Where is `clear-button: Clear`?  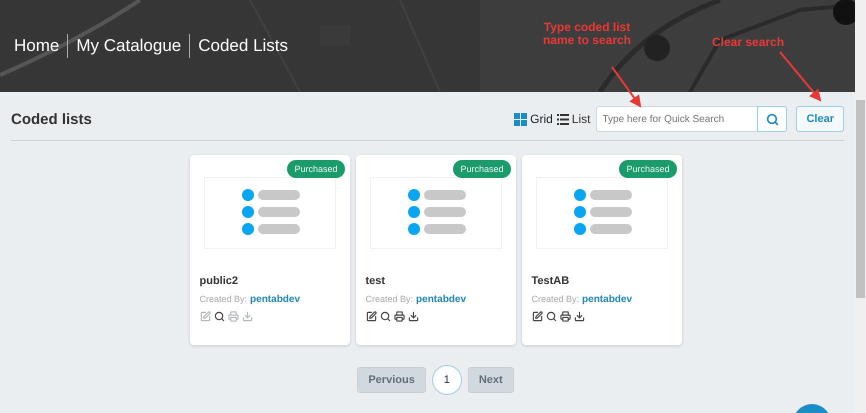 clear-button: Clear is located at coordinates (820, 119).